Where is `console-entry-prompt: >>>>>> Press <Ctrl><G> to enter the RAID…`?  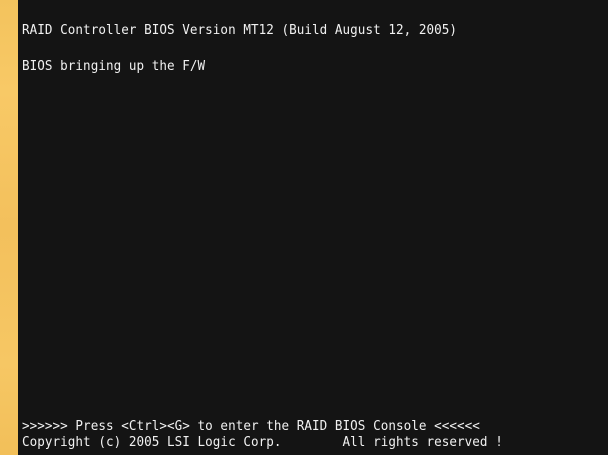 console-entry-prompt: >>>>>> Press <Ctrl><G> to enter the RAID… is located at coordinates (251, 425).